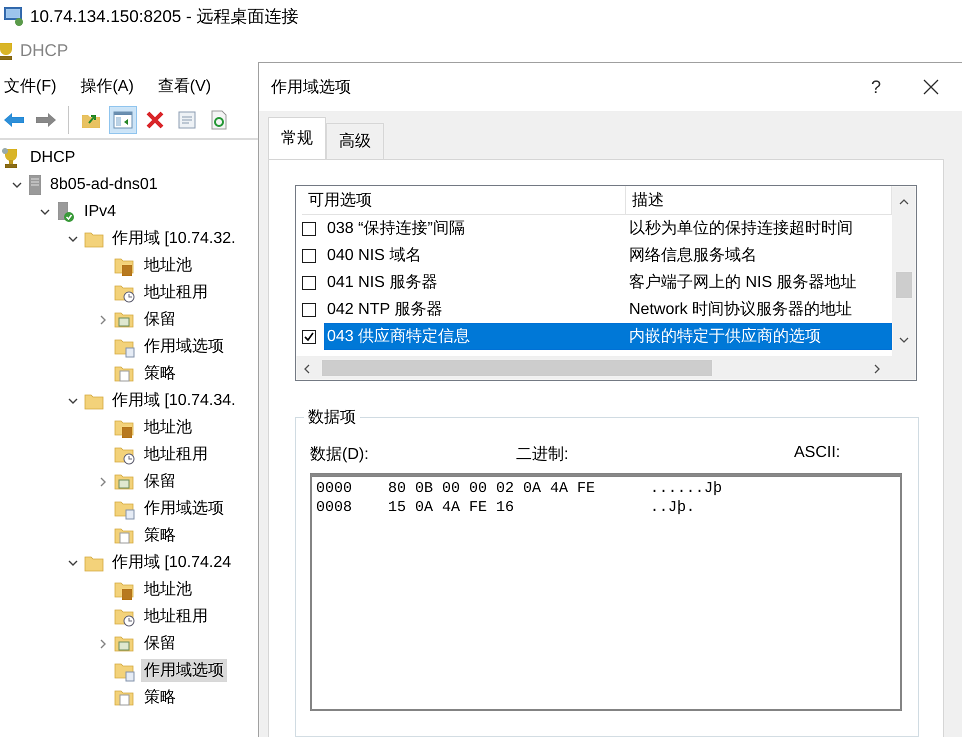  What do you see at coordinates (741, 310) in the screenshot?
I see `option-description: Network 时间协议服务器的地址` at bounding box center [741, 310].